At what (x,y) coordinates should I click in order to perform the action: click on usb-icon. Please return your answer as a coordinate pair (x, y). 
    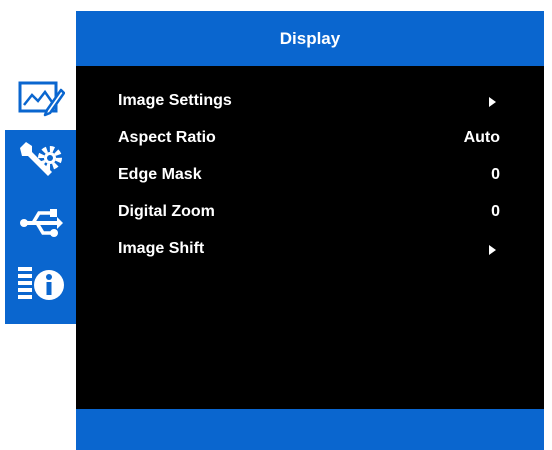
    Looking at the image, I should click on (41, 223).